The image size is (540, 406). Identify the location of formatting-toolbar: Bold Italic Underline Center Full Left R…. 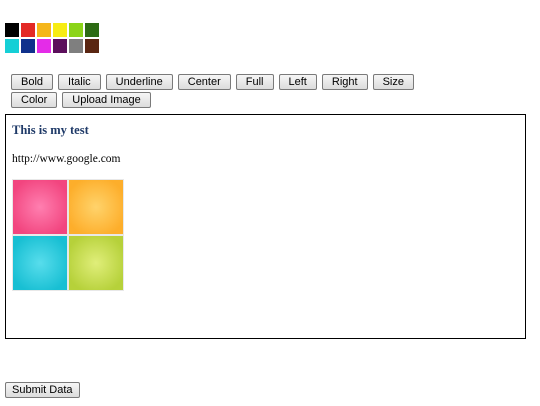
(221, 92).